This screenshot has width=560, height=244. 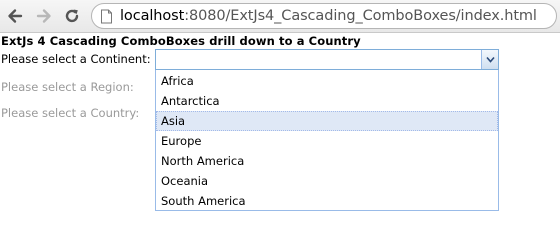 I want to click on region-label: Please select a Region:, so click(x=67, y=87).